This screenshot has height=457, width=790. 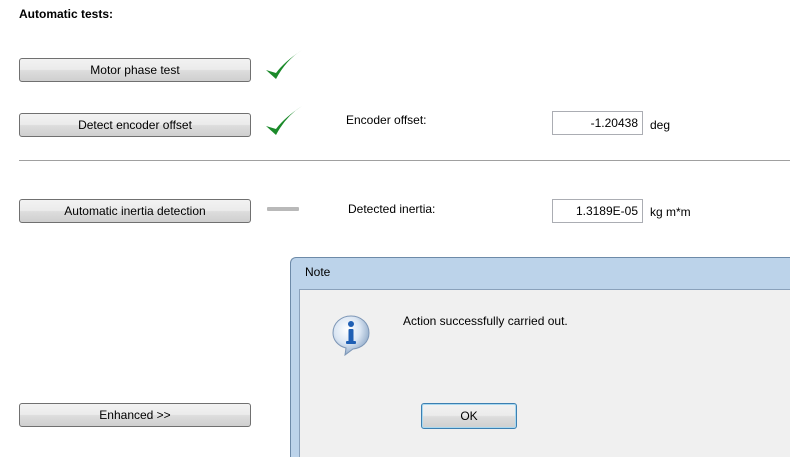 I want to click on separator, so click(x=404, y=160).